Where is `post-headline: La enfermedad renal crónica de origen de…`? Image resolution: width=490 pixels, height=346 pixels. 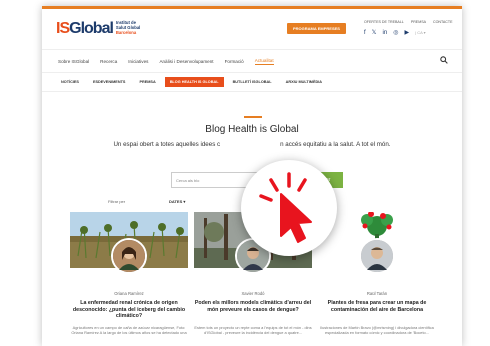
post-headline: La enfermedad renal crónica de origen de… is located at coordinates (129, 310).